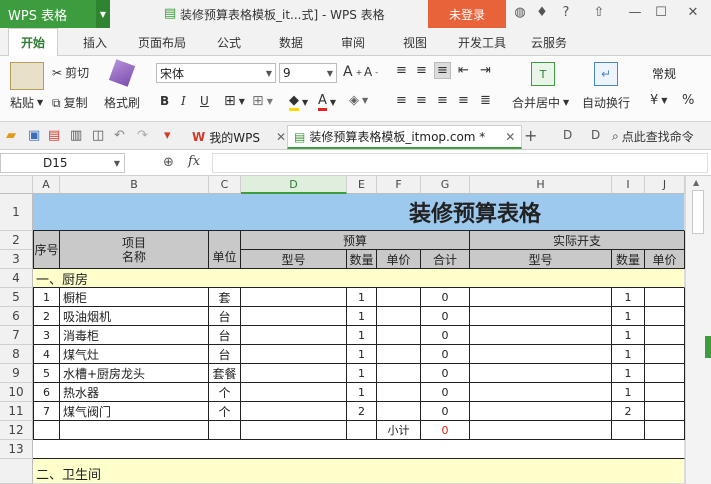 The height and width of the screenshot is (484, 711). What do you see at coordinates (134, 316) in the screenshot?
I see `item-name-cell: 吸油烟机` at bounding box center [134, 316].